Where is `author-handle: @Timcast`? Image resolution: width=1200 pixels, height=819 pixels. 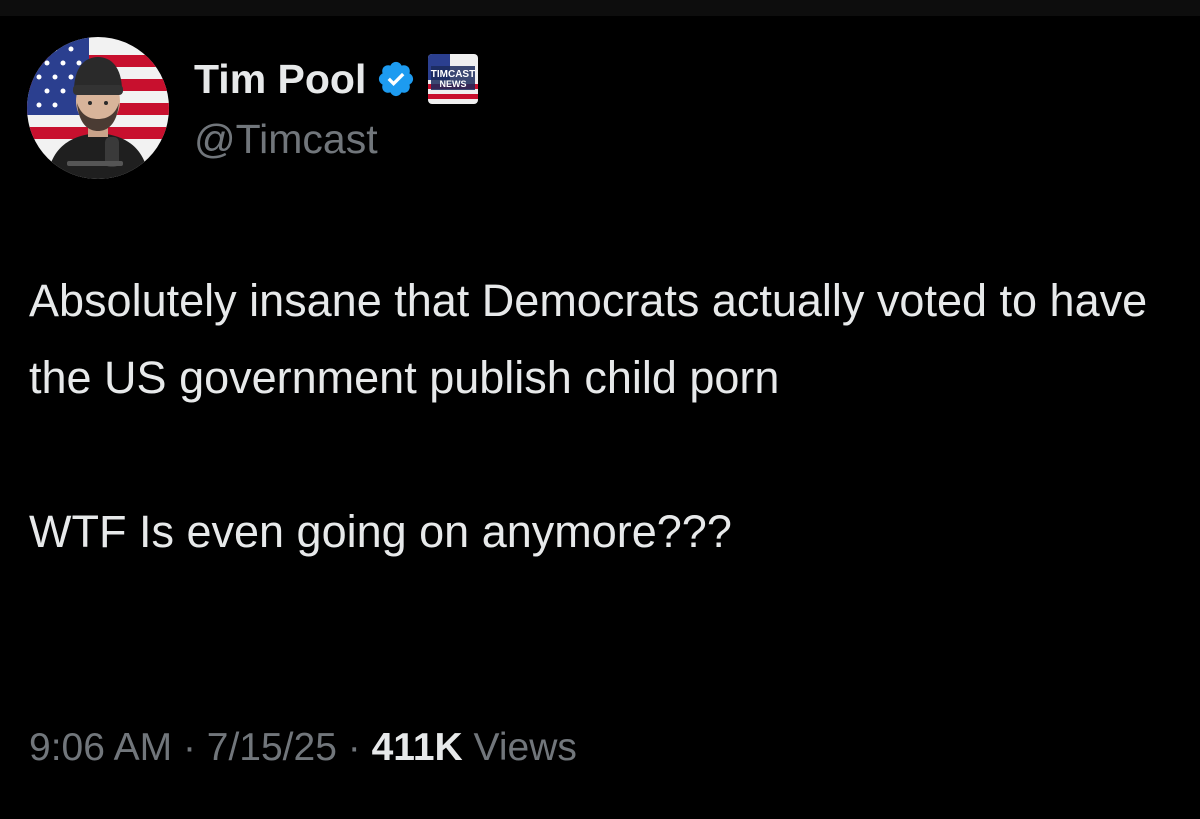
author-handle: @Timcast is located at coordinates (286, 139).